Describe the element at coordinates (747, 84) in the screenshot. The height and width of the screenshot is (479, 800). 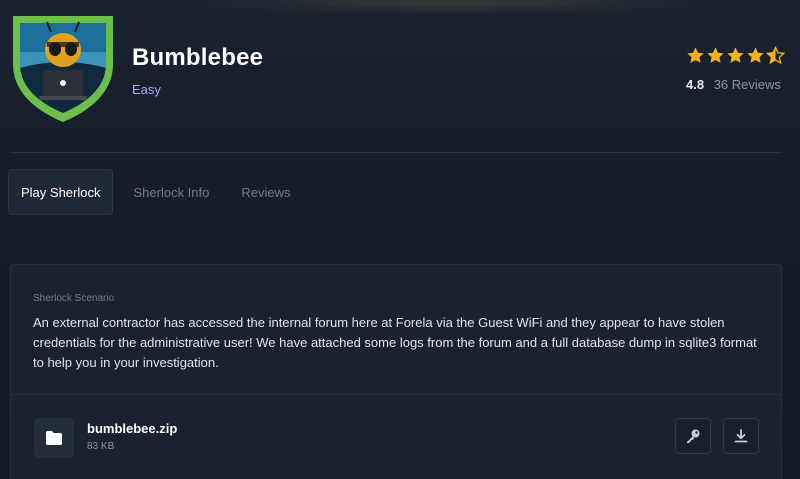
I see `reviews-count: 36 Reviews` at that location.